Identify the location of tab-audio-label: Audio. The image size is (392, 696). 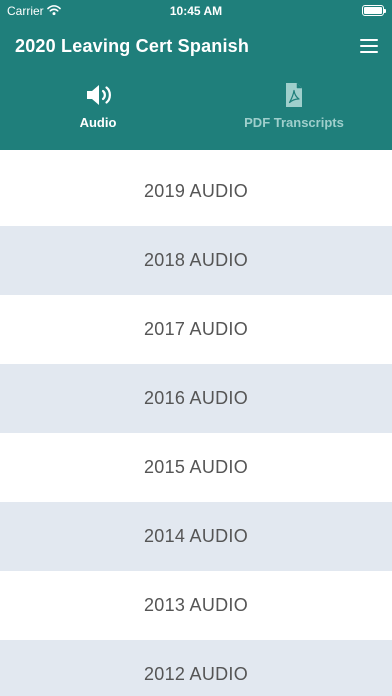
(98, 122).